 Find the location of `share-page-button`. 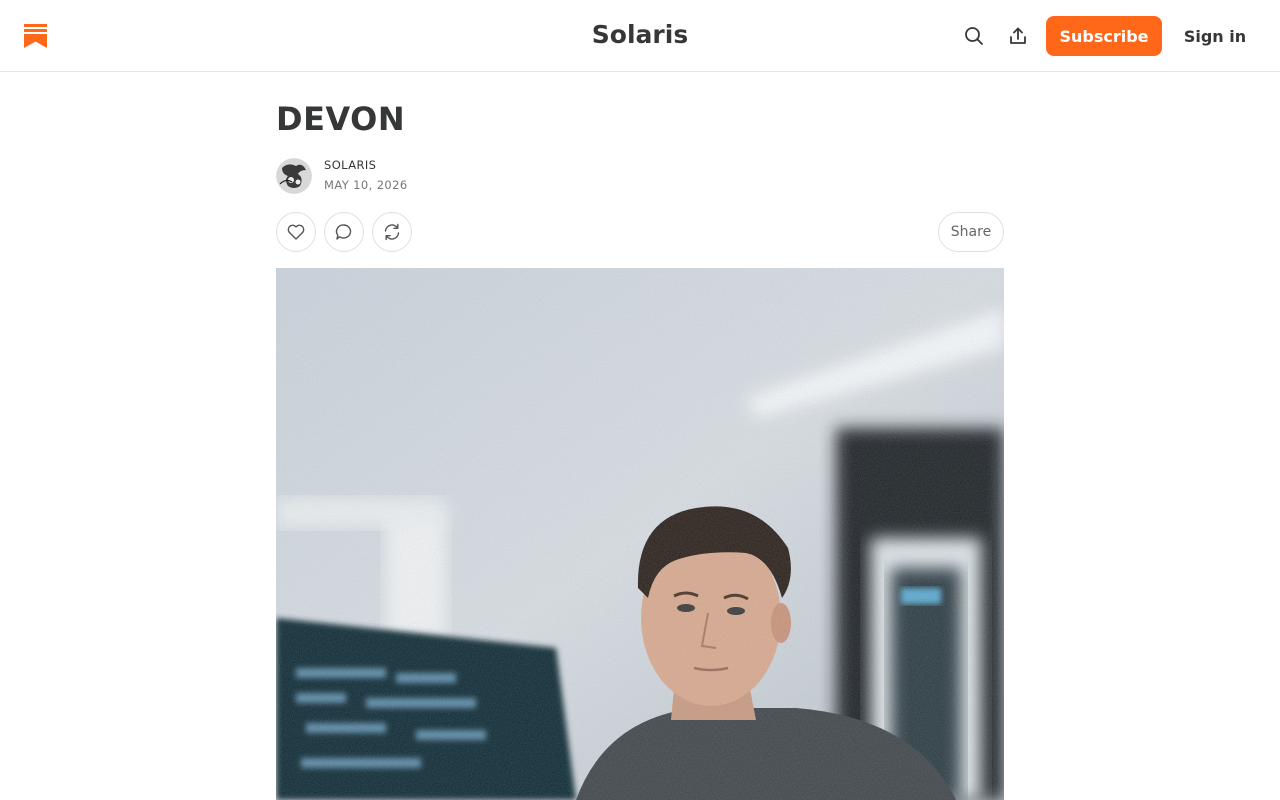

share-page-button is located at coordinates (1018, 36).